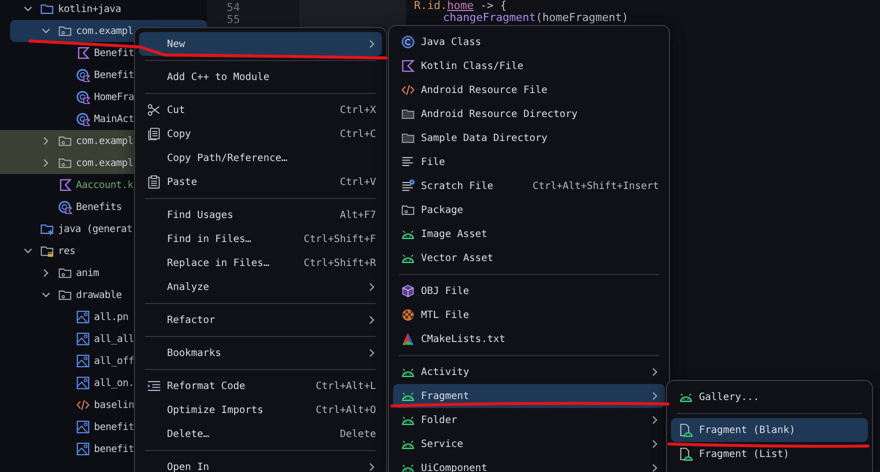  What do you see at coordinates (47, 251) in the screenshot?
I see `resource-folder-icon` at bounding box center [47, 251].